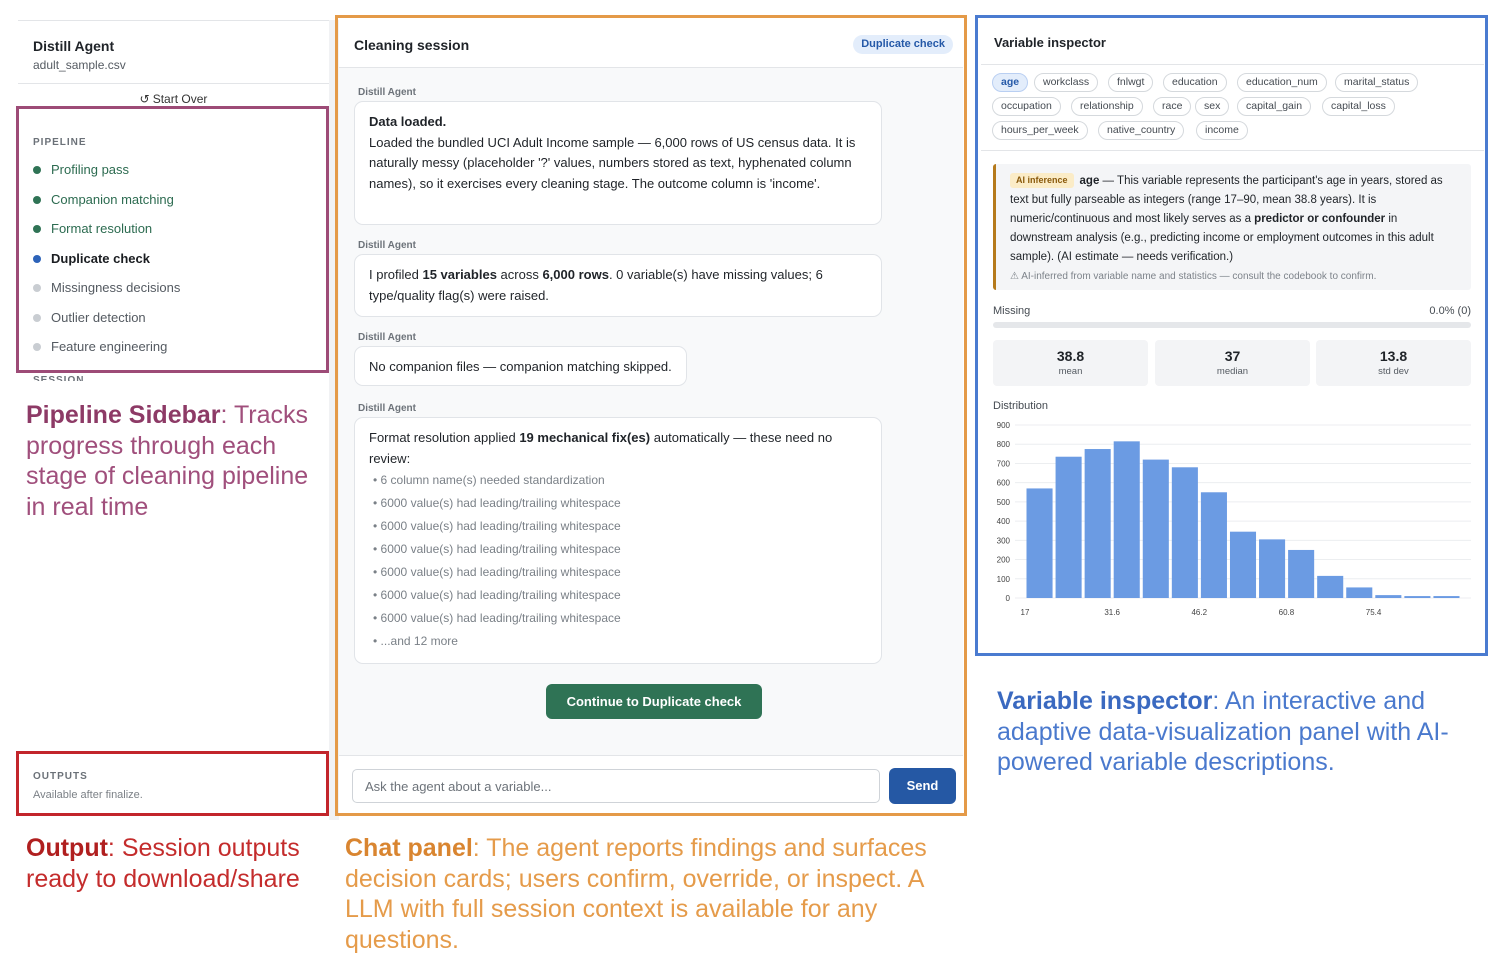 The image size is (1500, 978). I want to click on missing-row: Missing 0.0% (0), so click(1232, 311).